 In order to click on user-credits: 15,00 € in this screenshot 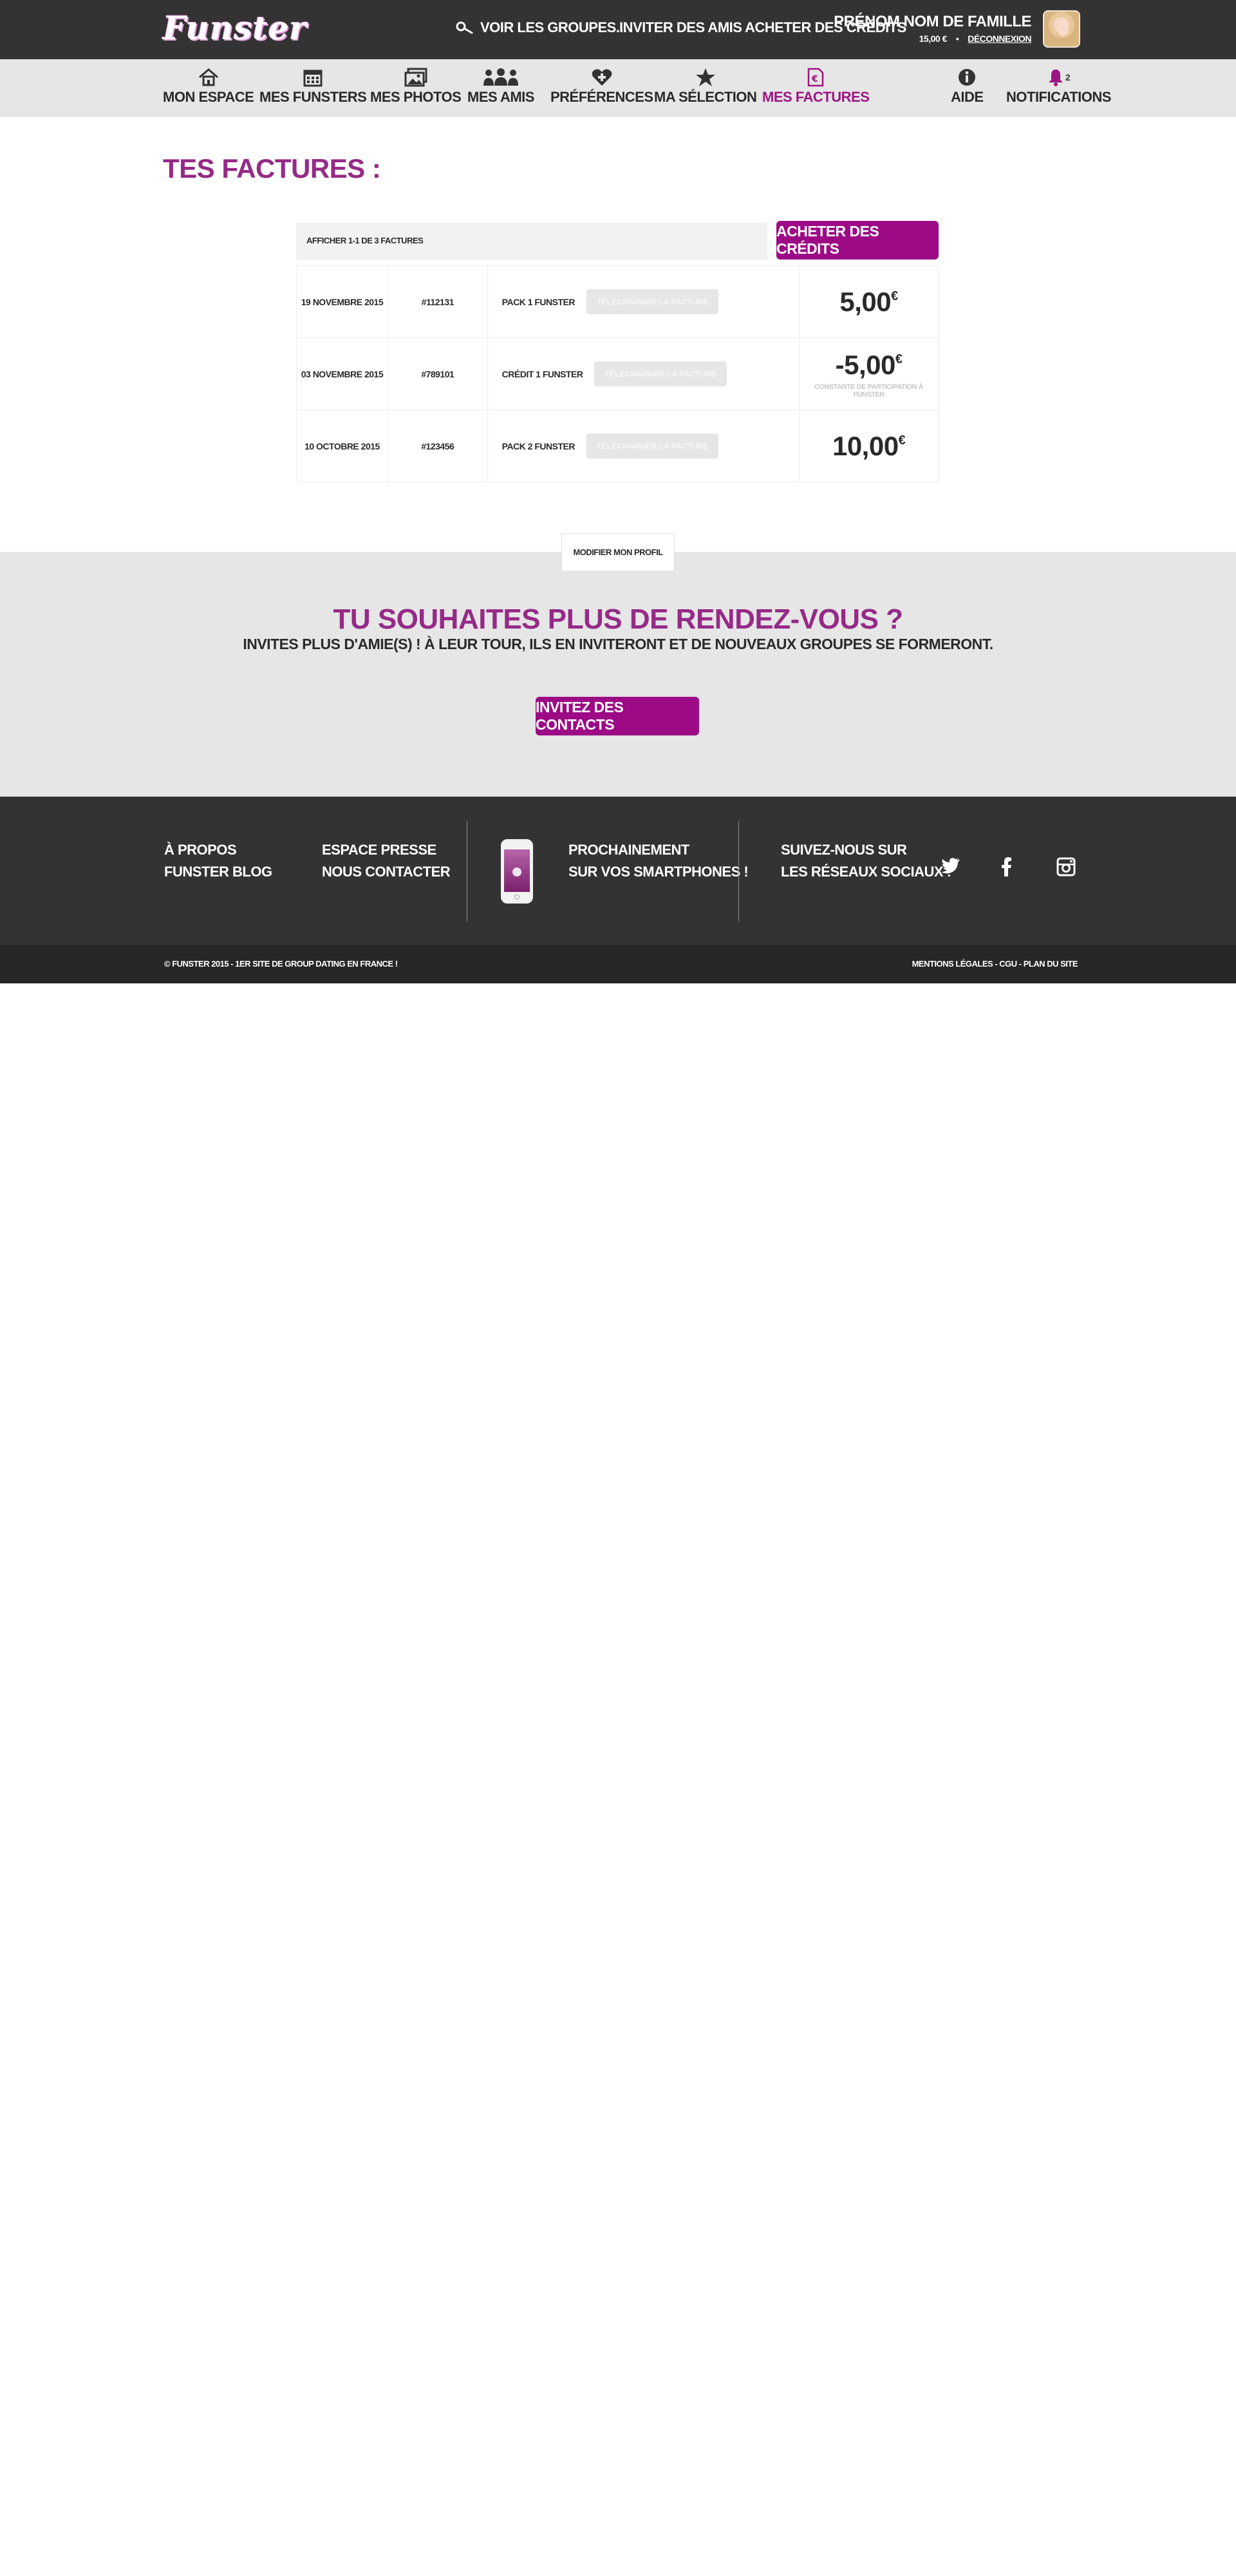, I will do `click(933, 38)`.